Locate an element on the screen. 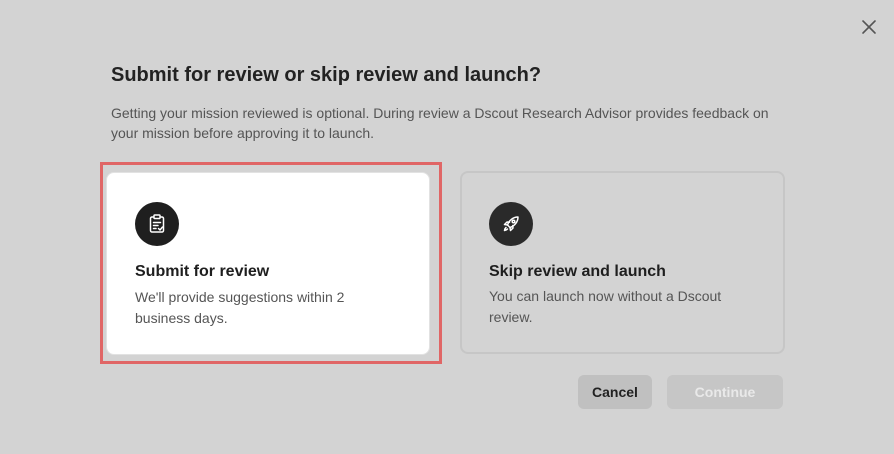 The width and height of the screenshot is (894, 454). cancel-button: Cancel is located at coordinates (615, 392).